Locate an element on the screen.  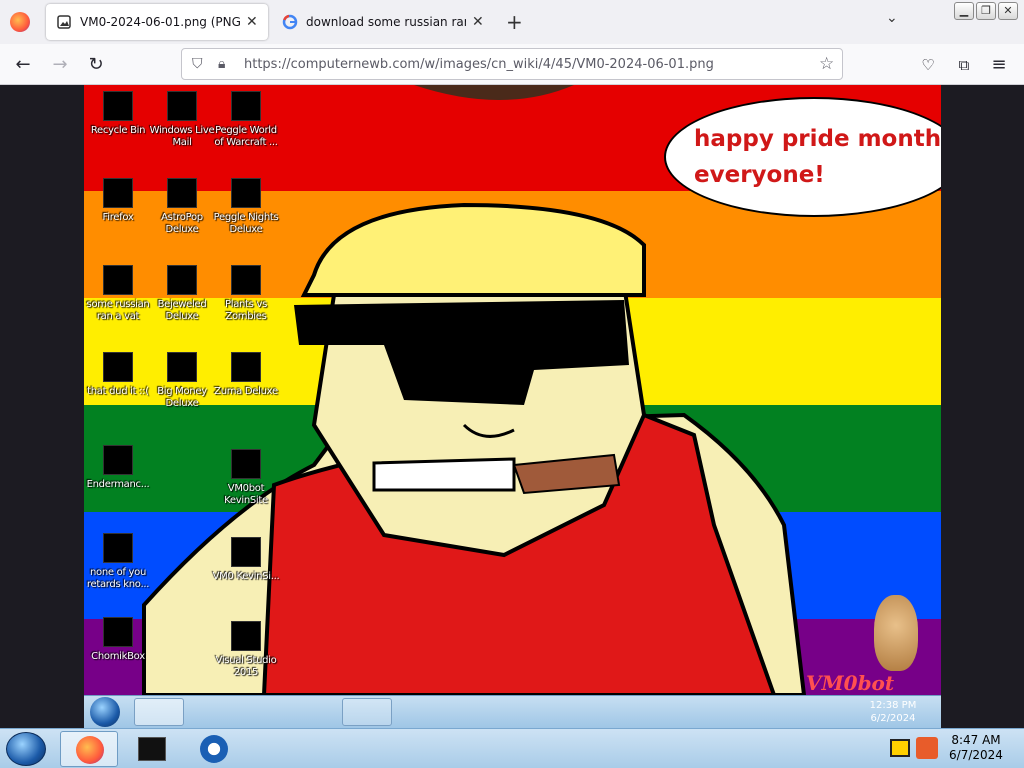
desktop-icon-chomikbox: ChomikBox is located at coordinates (118, 640).